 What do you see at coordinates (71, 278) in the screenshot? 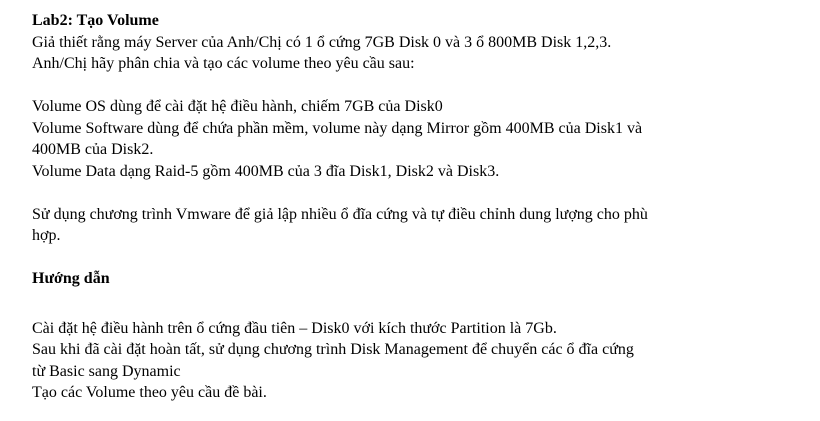
I see `guide-heading: Hướng dẫn` at bounding box center [71, 278].